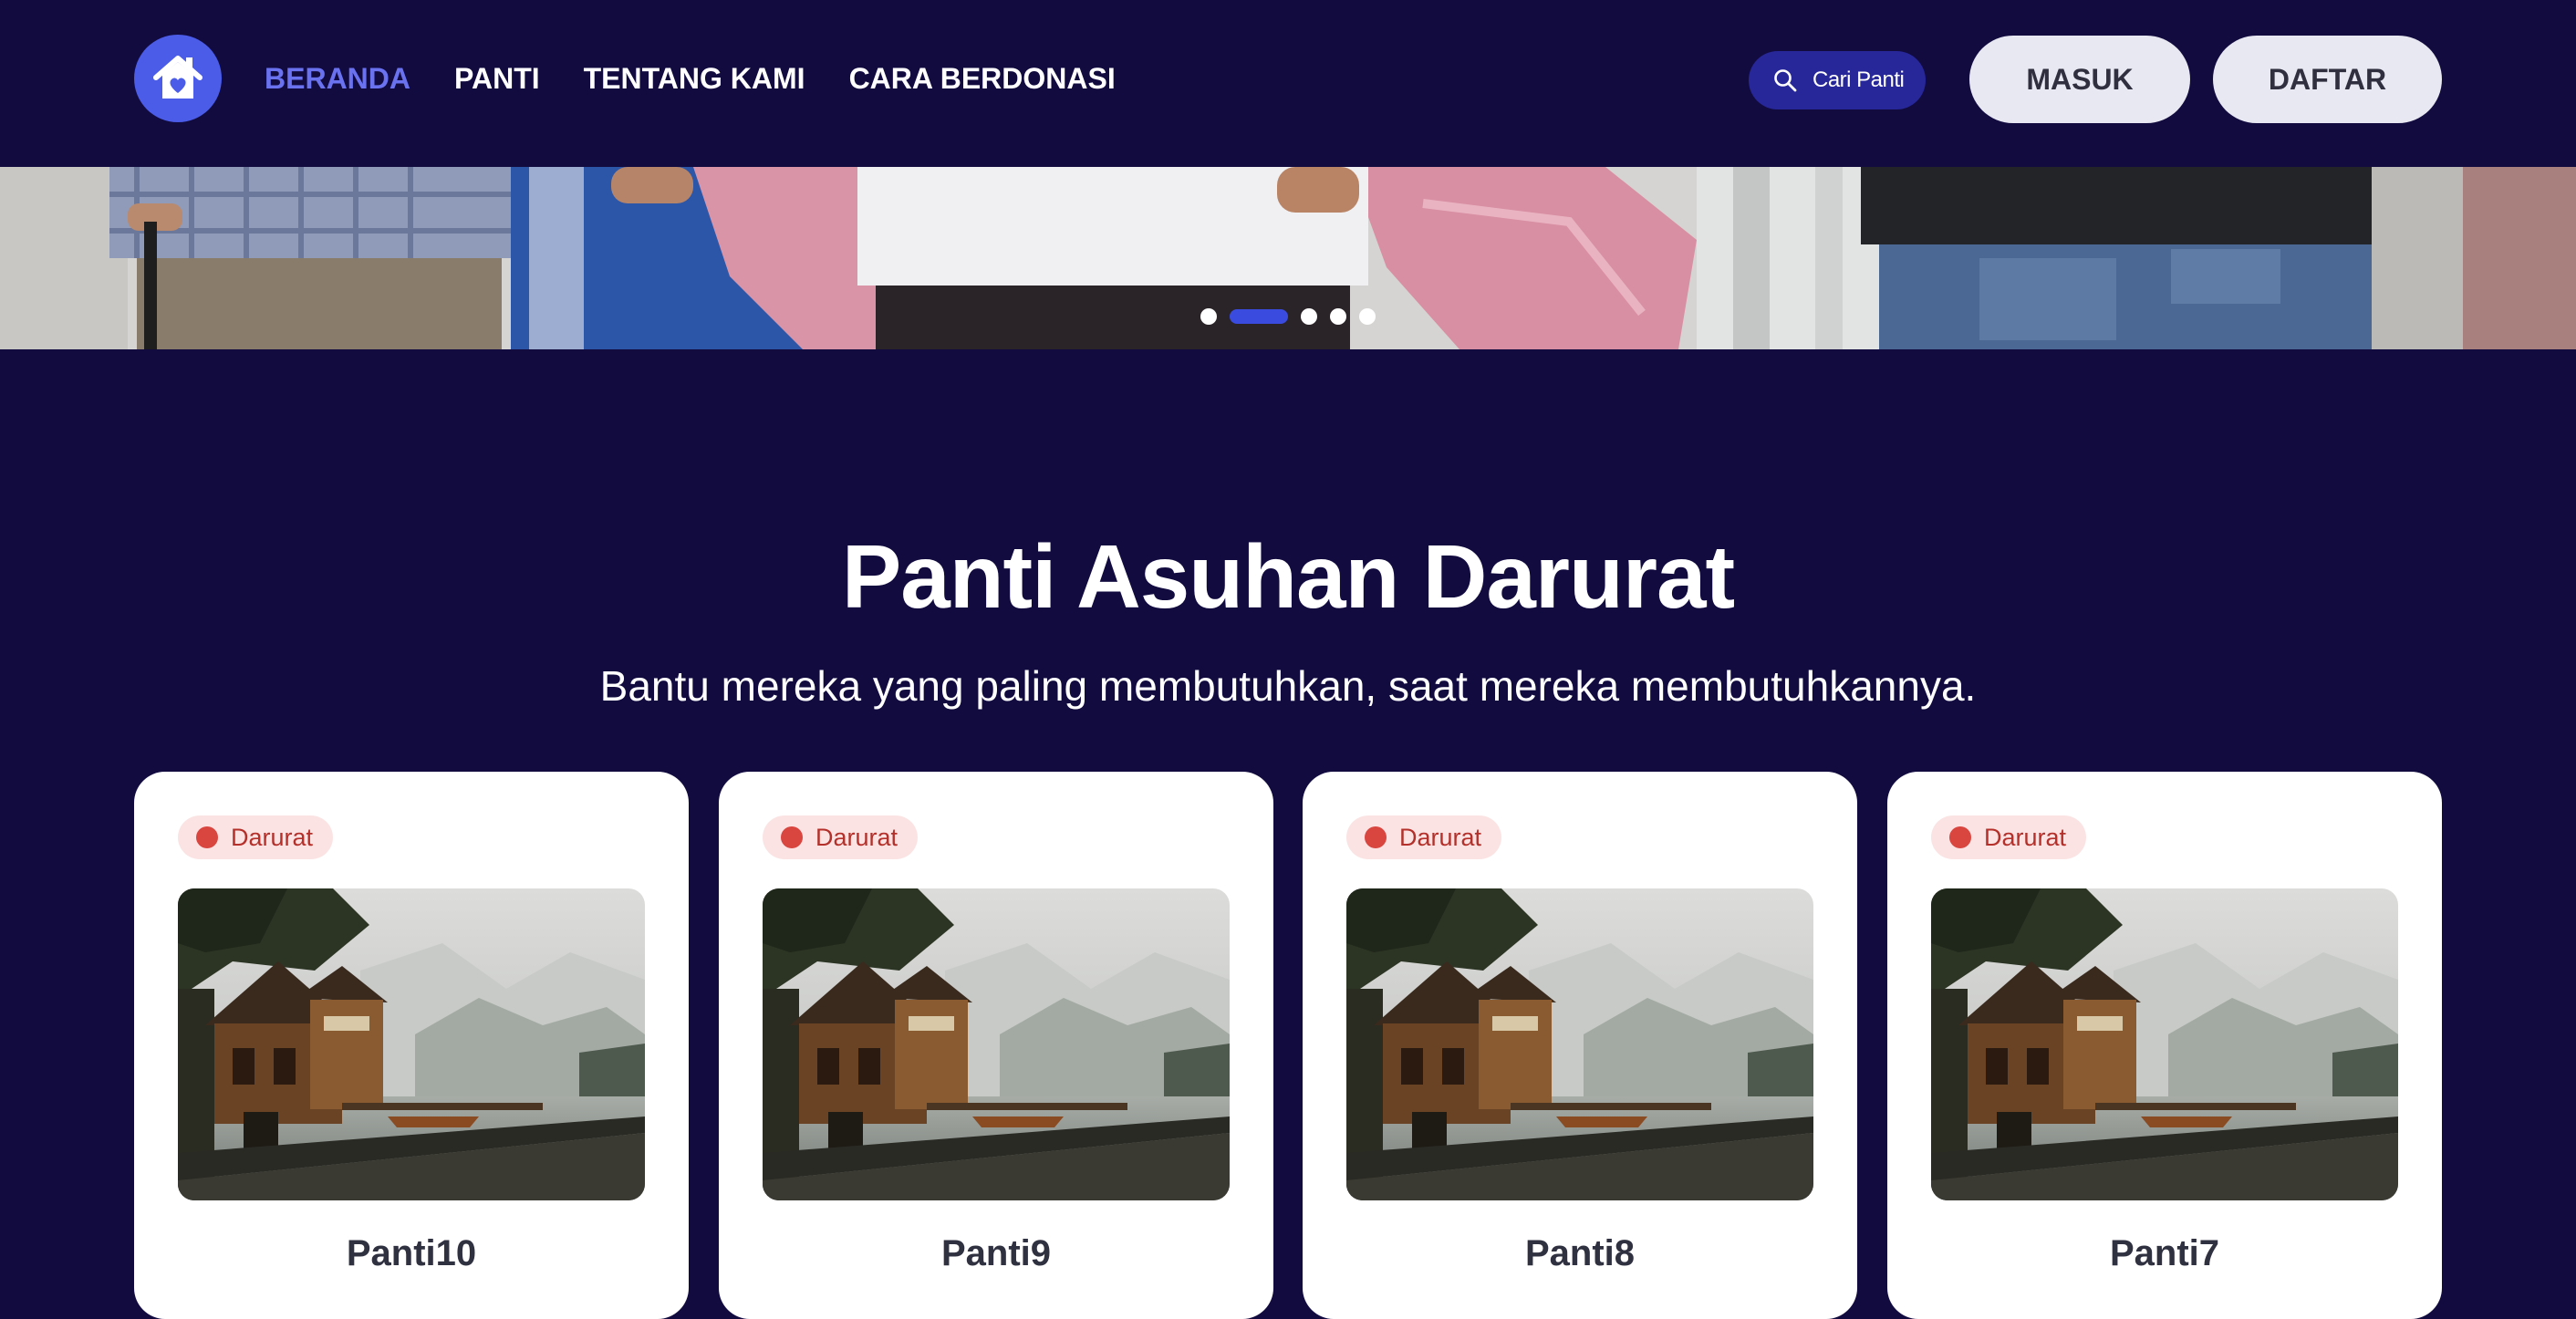  What do you see at coordinates (1288, 258) in the screenshot?
I see `hero-carousel` at bounding box center [1288, 258].